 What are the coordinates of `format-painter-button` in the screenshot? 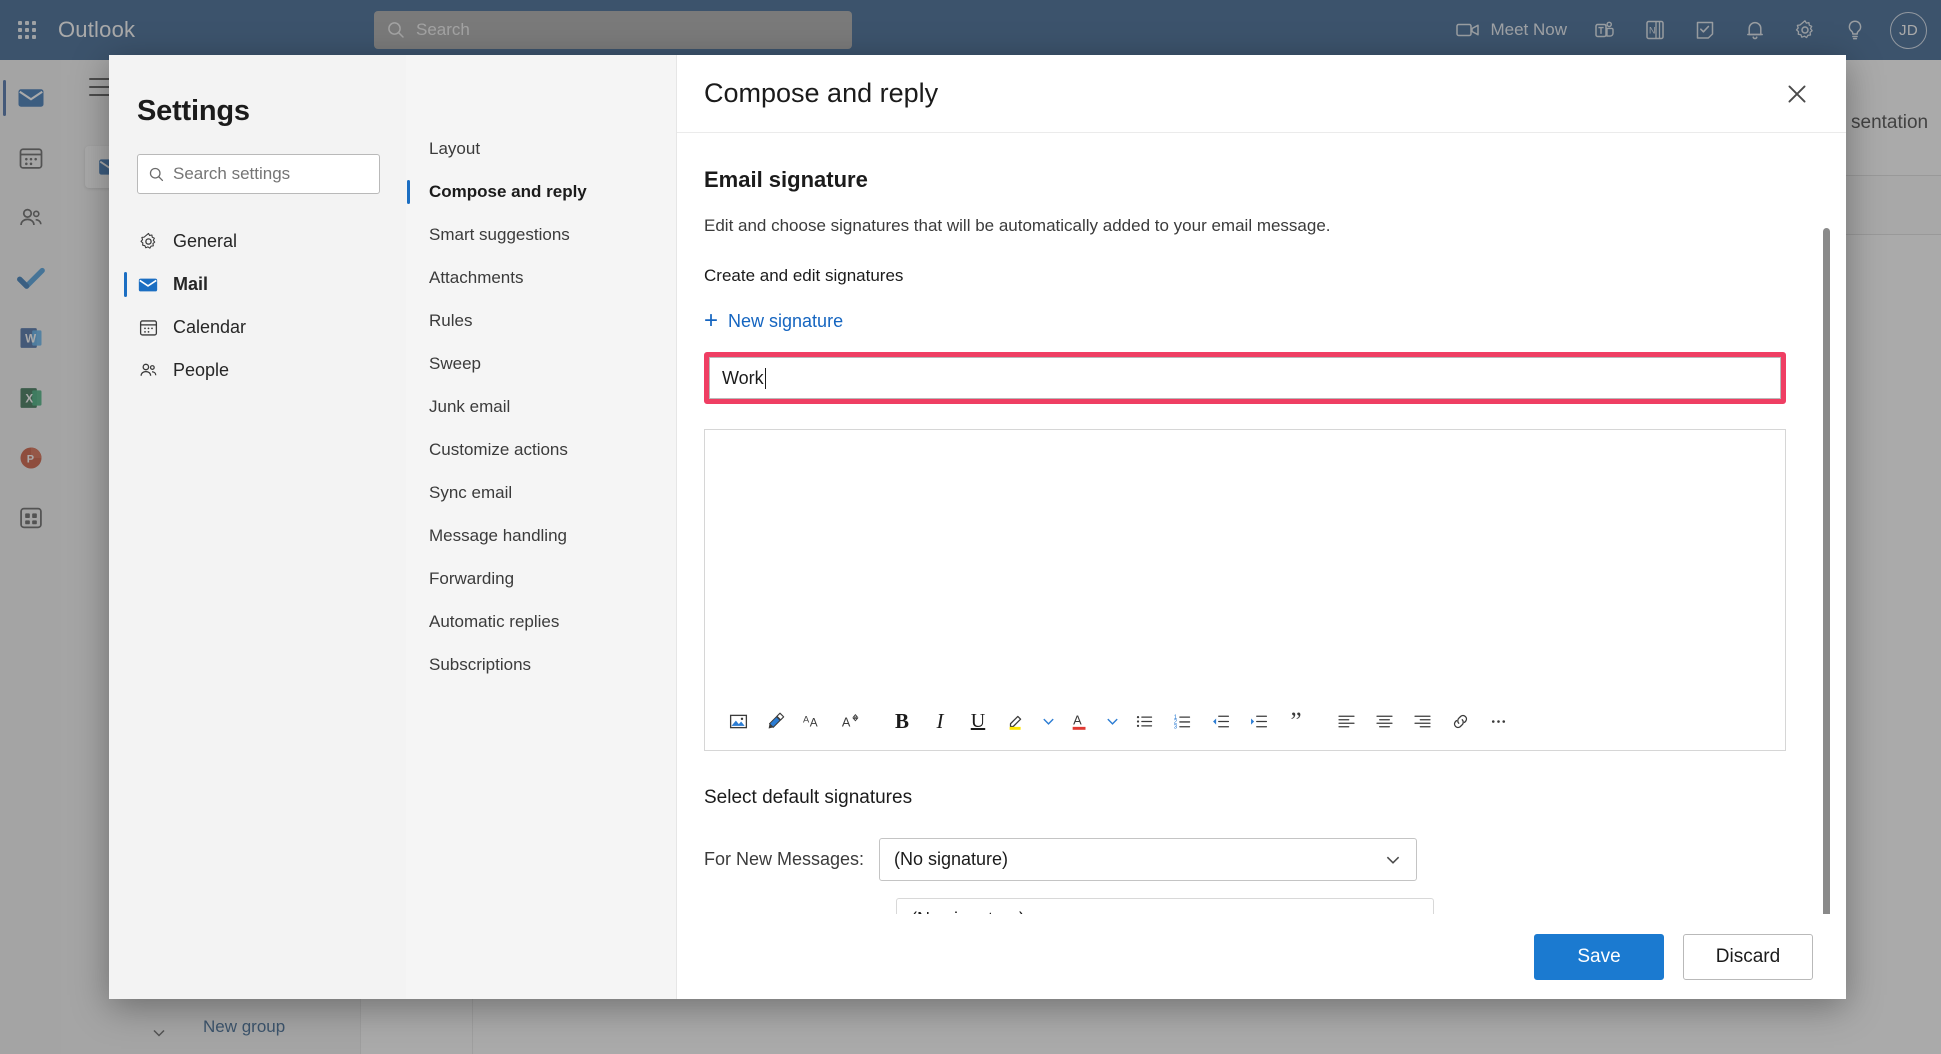 It's located at (776, 721).